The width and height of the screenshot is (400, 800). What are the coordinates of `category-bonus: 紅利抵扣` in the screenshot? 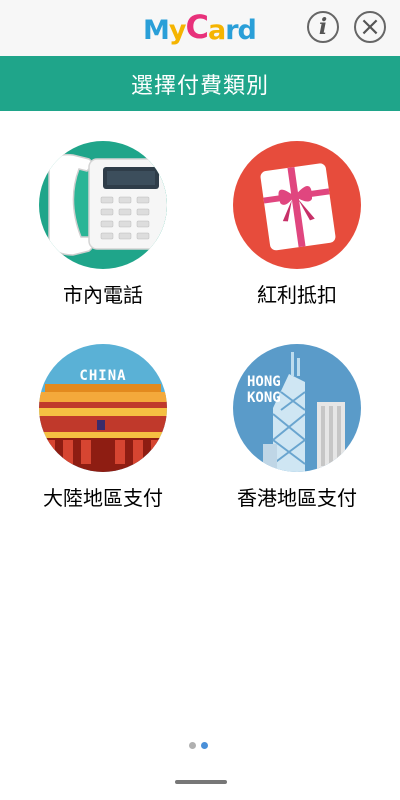 It's located at (297, 224).